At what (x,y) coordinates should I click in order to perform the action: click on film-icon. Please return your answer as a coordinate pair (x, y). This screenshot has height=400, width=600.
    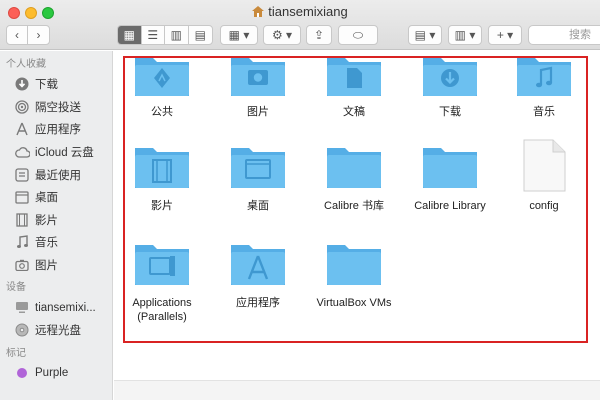
    Looking at the image, I should click on (22, 220).